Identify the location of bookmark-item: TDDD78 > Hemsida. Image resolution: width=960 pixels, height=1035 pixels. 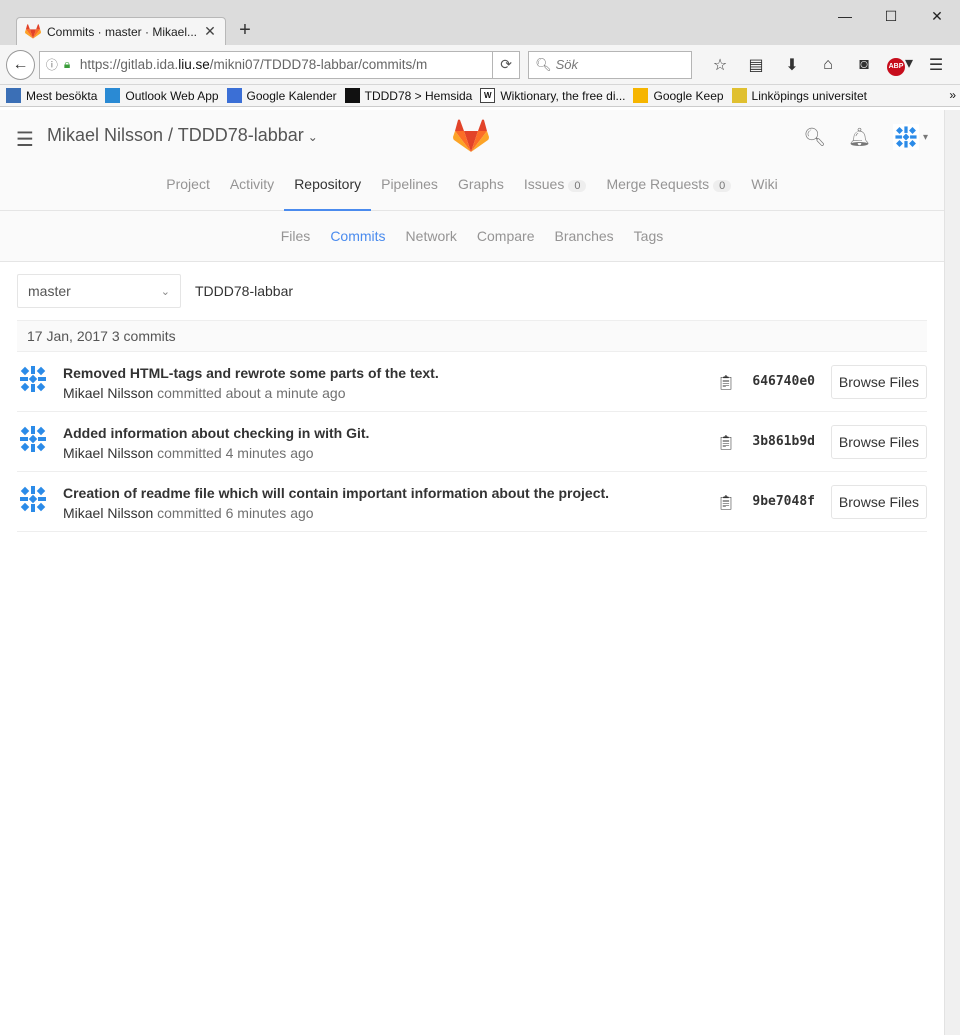
(408, 95).